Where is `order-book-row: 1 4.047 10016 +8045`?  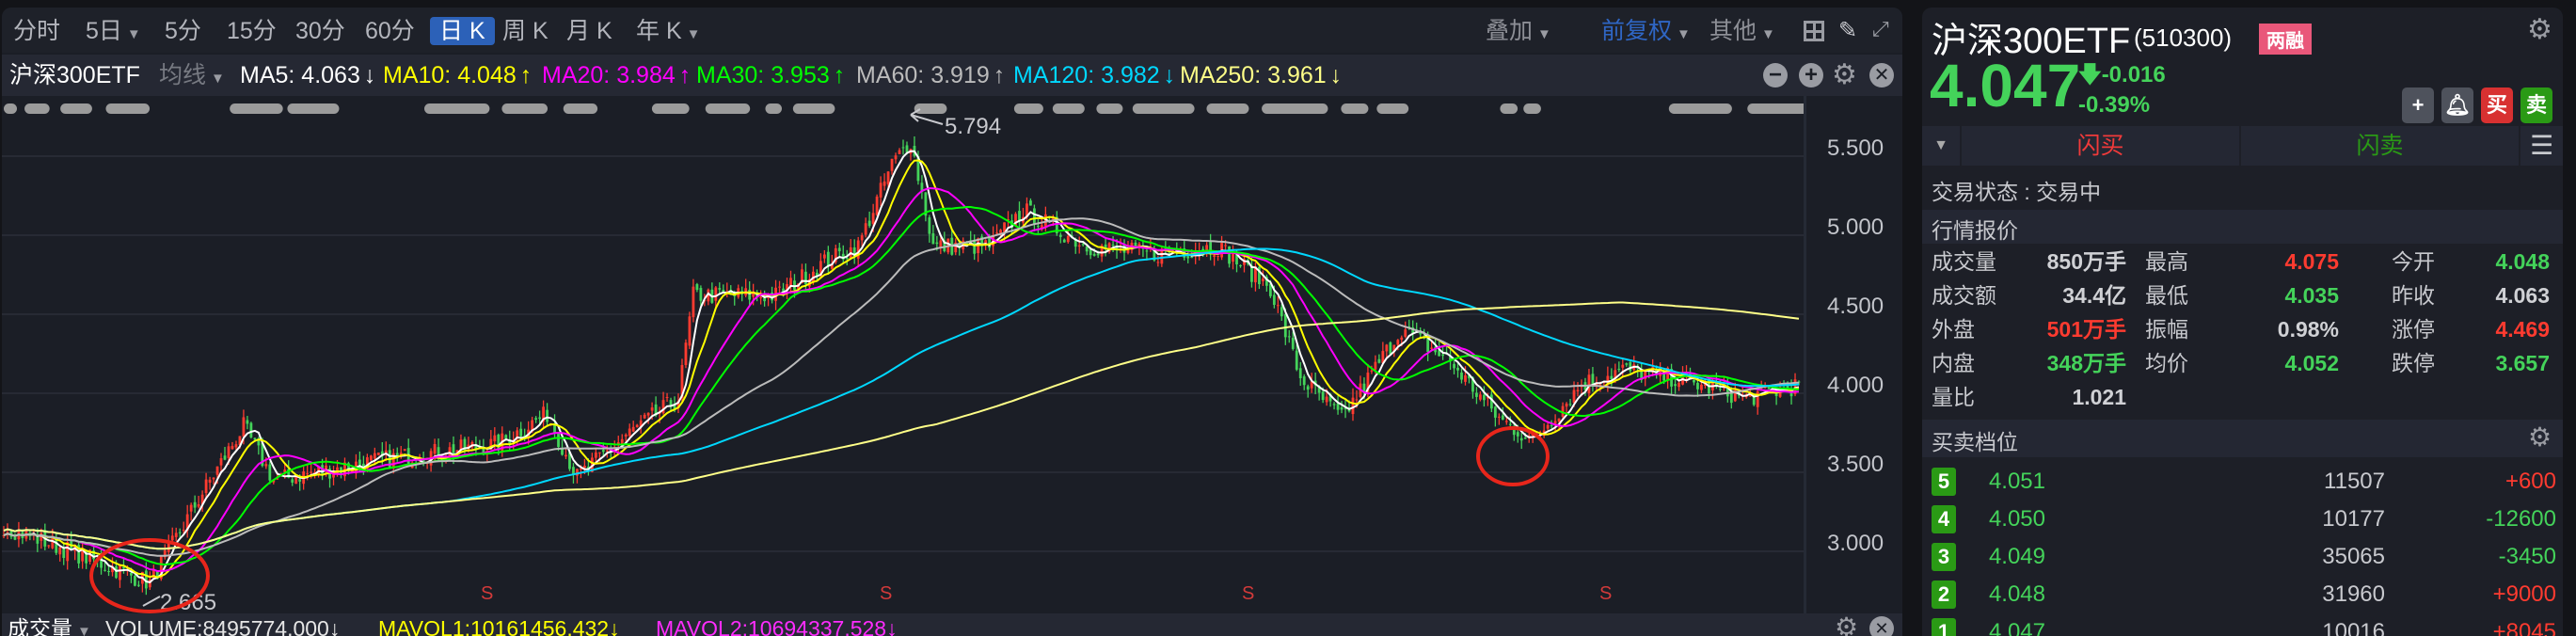
order-book-row: 1 4.047 10016 +8045 is located at coordinates (2242, 625).